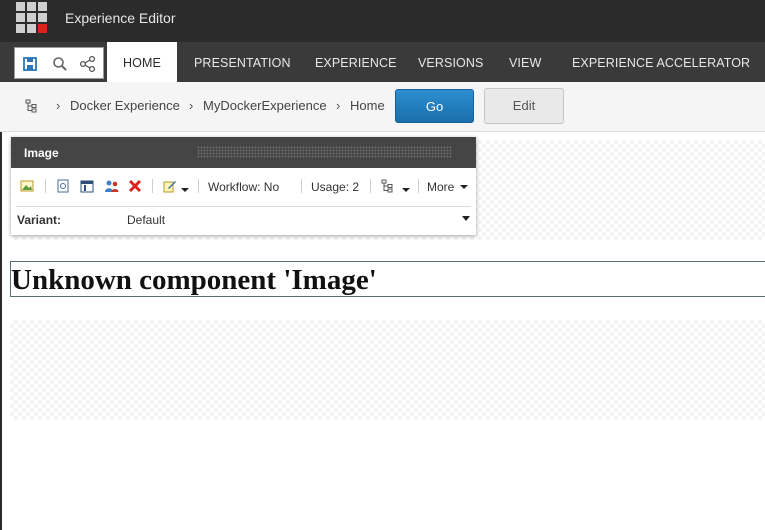 The width and height of the screenshot is (765, 530). What do you see at coordinates (265, 105) in the screenshot?
I see `breadcrumb-item-mydockerexperience: MyDockerExperience` at bounding box center [265, 105].